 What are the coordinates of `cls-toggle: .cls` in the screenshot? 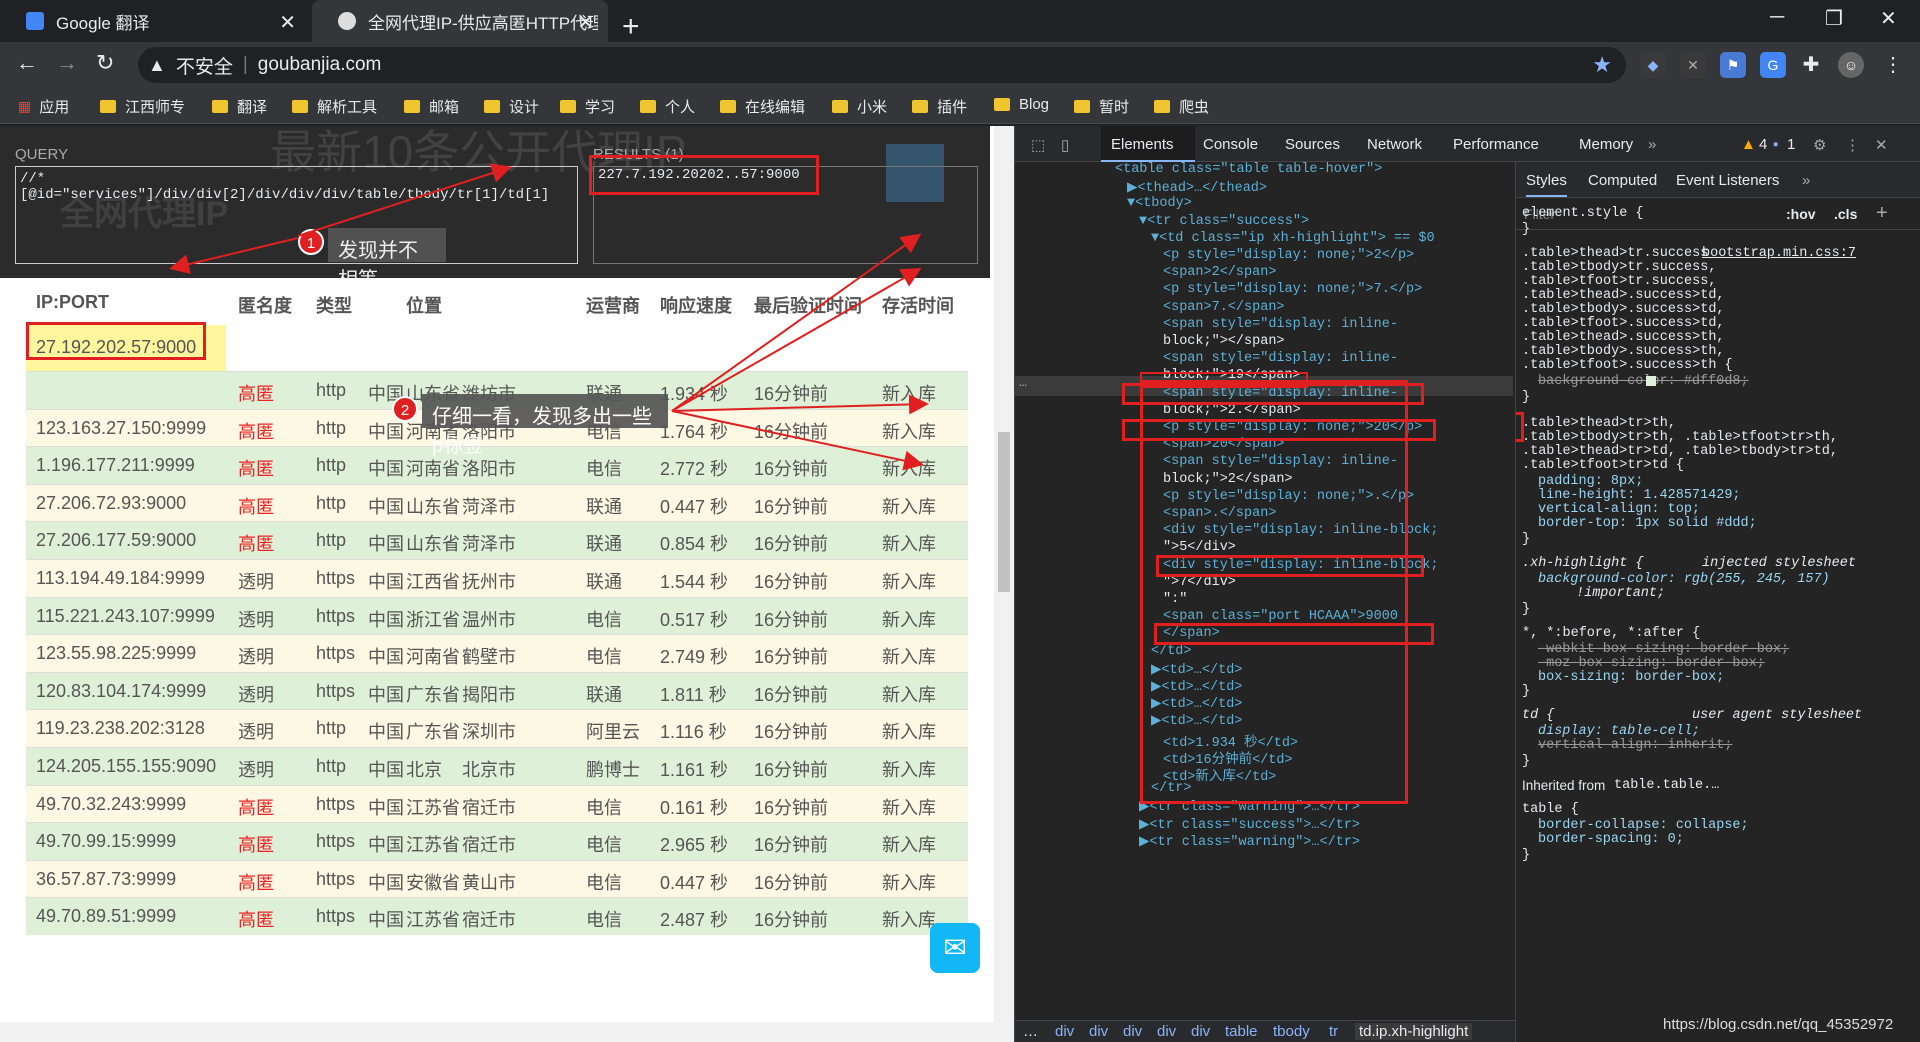 It's located at (1845, 214).